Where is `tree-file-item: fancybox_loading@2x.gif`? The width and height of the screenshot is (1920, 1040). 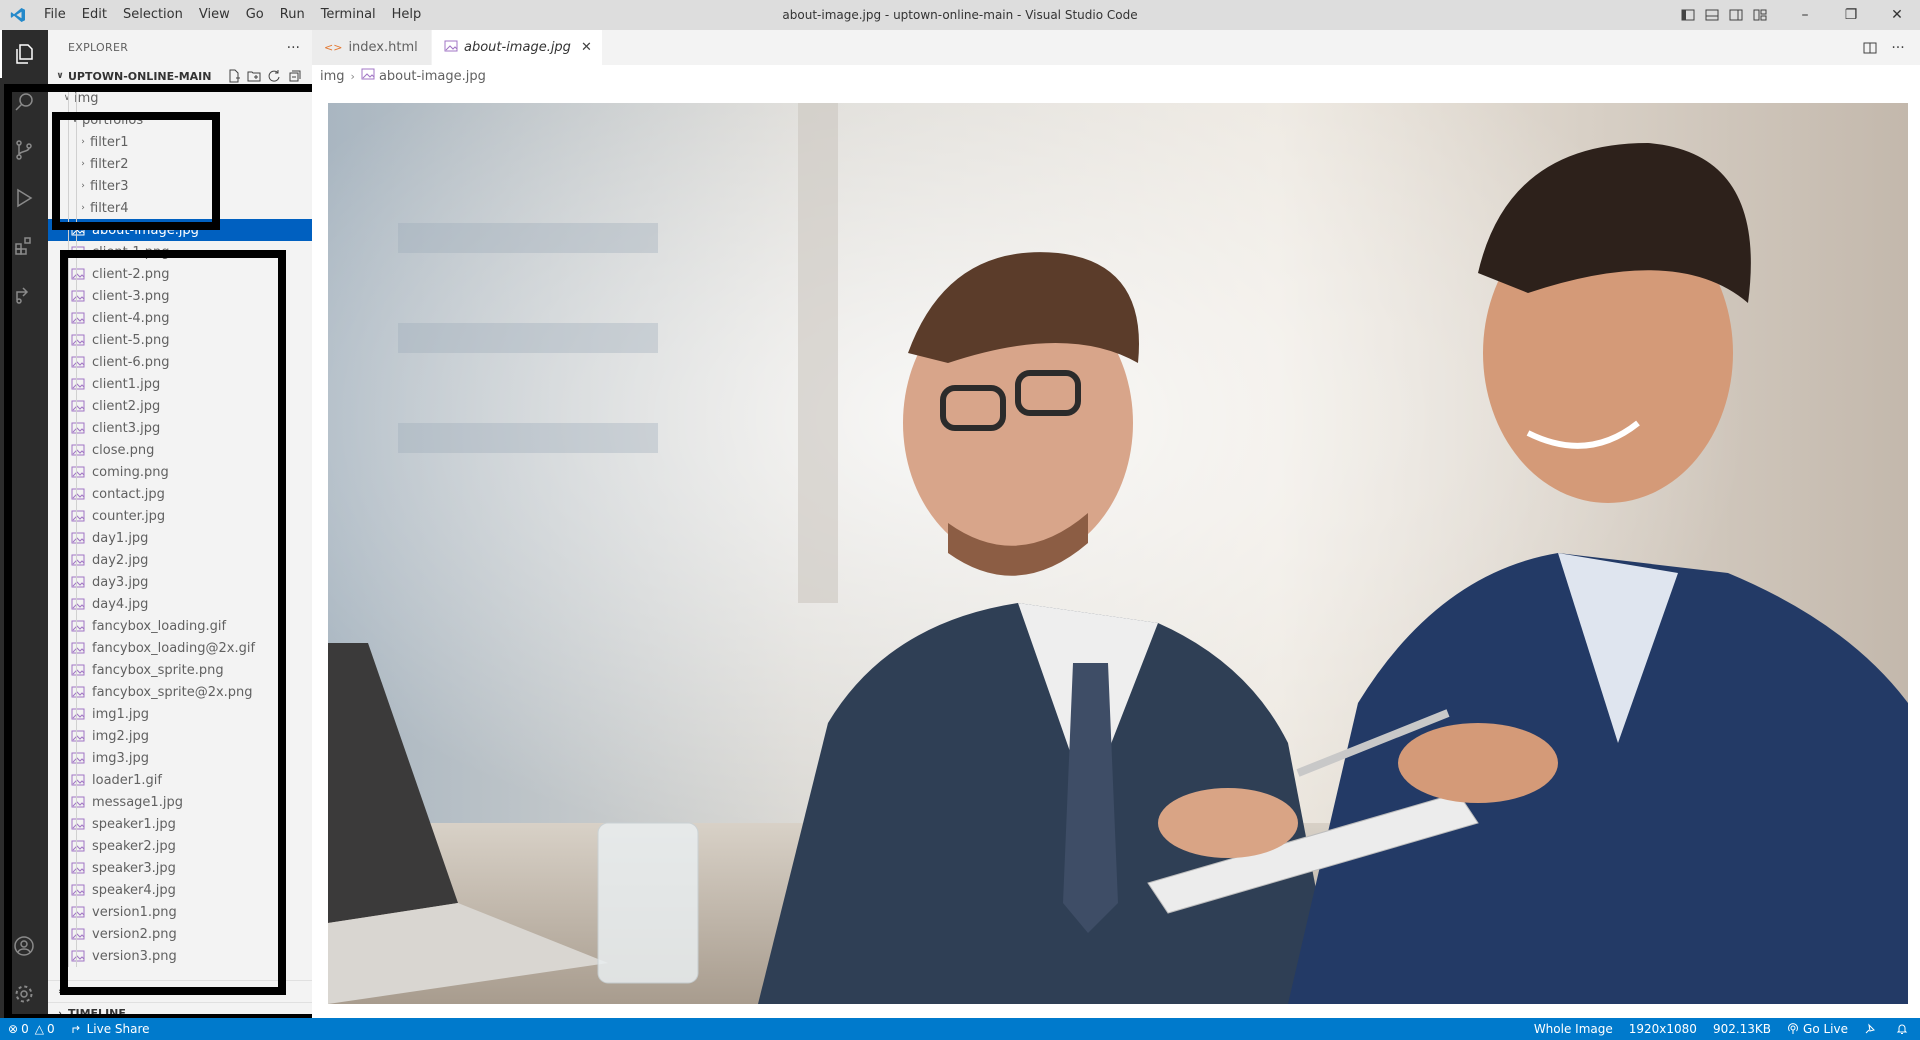 tree-file-item: fancybox_loading@2x.gif is located at coordinates (180, 648).